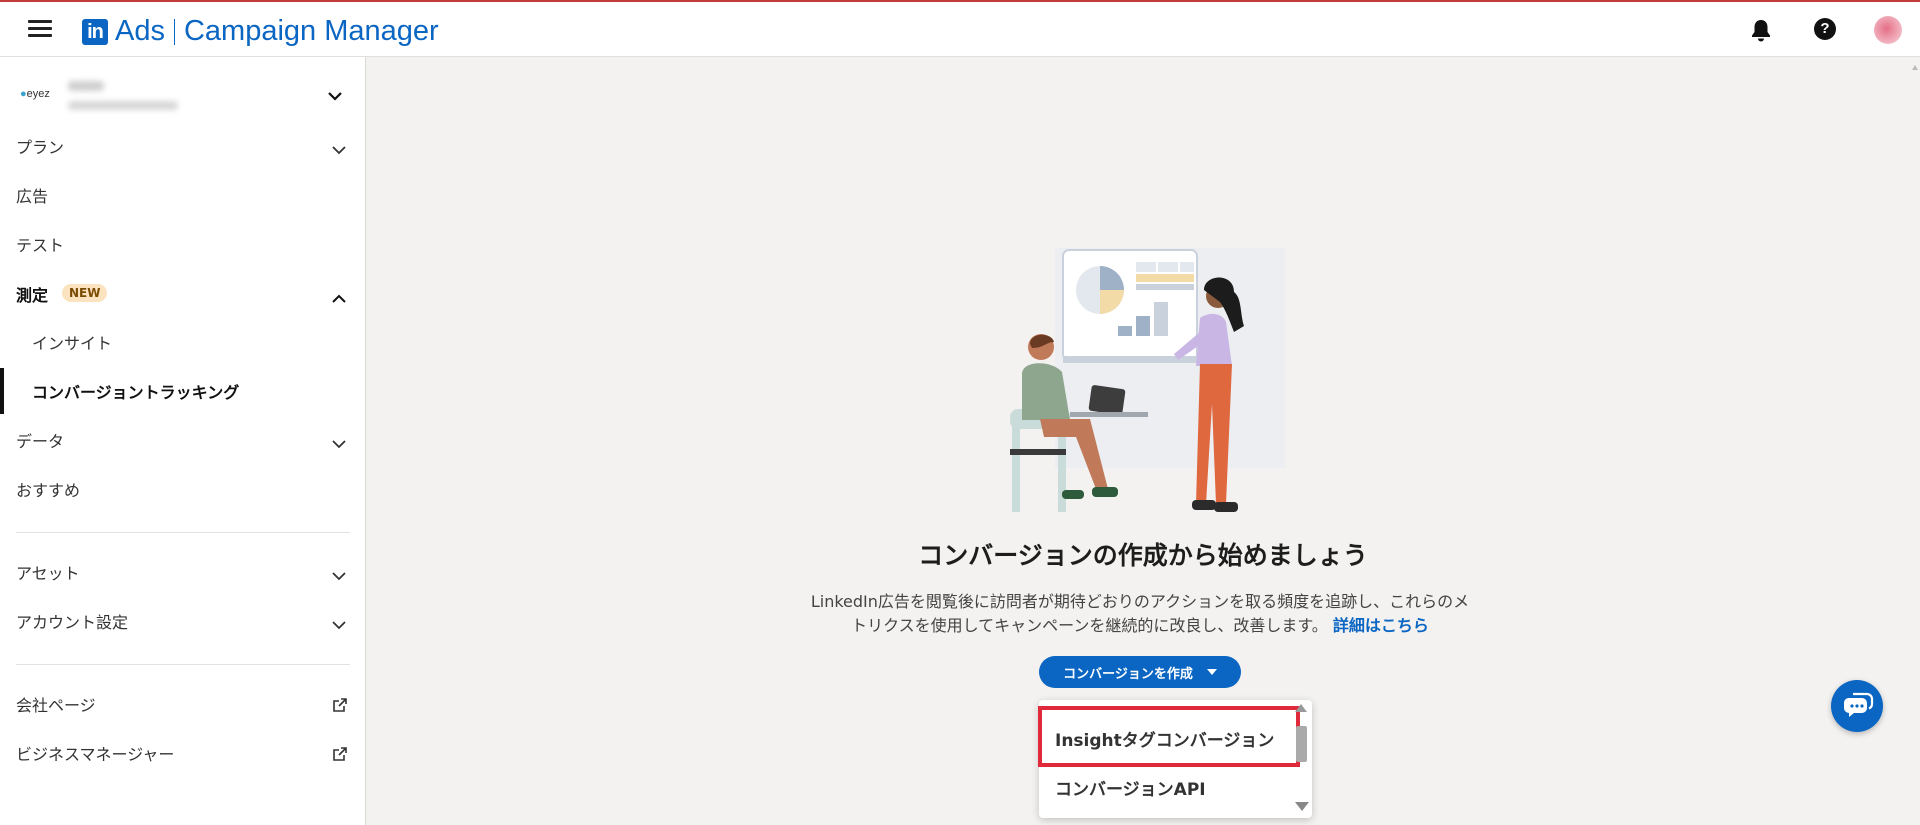 The height and width of the screenshot is (825, 1920). Describe the element at coordinates (311, 31) in the screenshot. I see `product-name: Campaign Manager` at that location.